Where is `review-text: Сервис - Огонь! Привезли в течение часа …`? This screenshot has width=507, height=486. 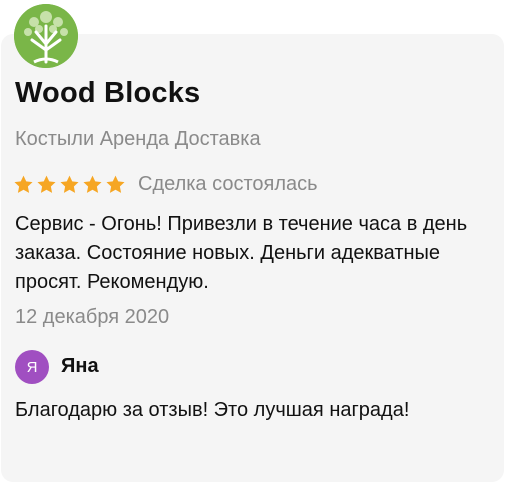
review-text: Сервис - Огонь! Привезли в течение часа … is located at coordinates (241, 253).